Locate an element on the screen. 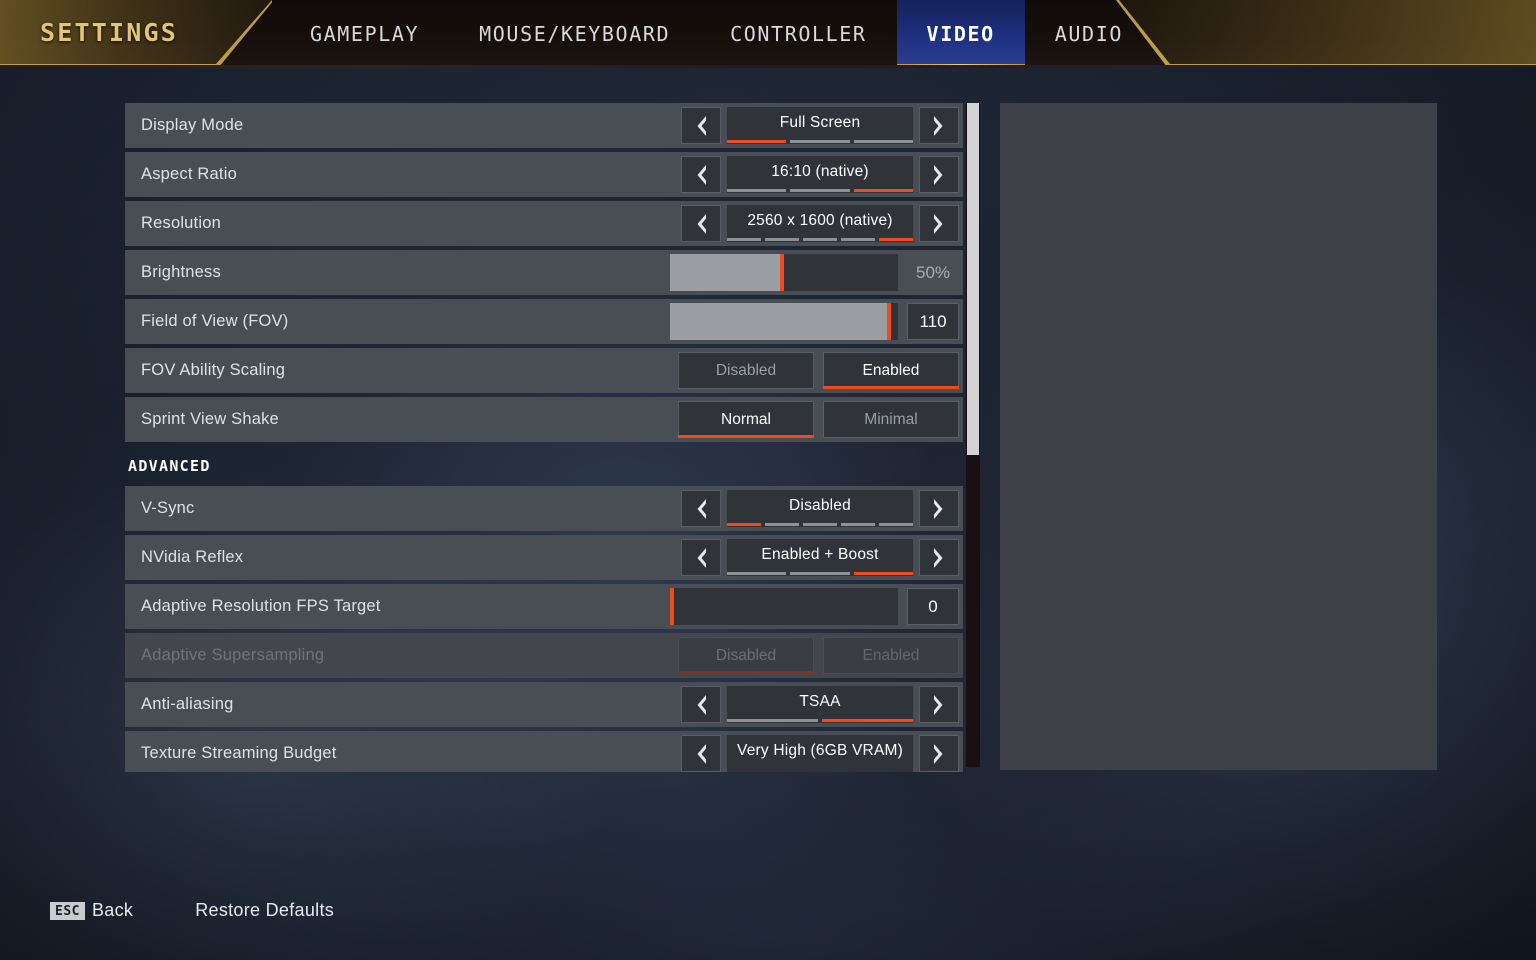 This screenshot has height=960, width=1536. setting-row-adaptive-supersampling: Adaptive Supersampling Disabled Enabled is located at coordinates (544, 655).